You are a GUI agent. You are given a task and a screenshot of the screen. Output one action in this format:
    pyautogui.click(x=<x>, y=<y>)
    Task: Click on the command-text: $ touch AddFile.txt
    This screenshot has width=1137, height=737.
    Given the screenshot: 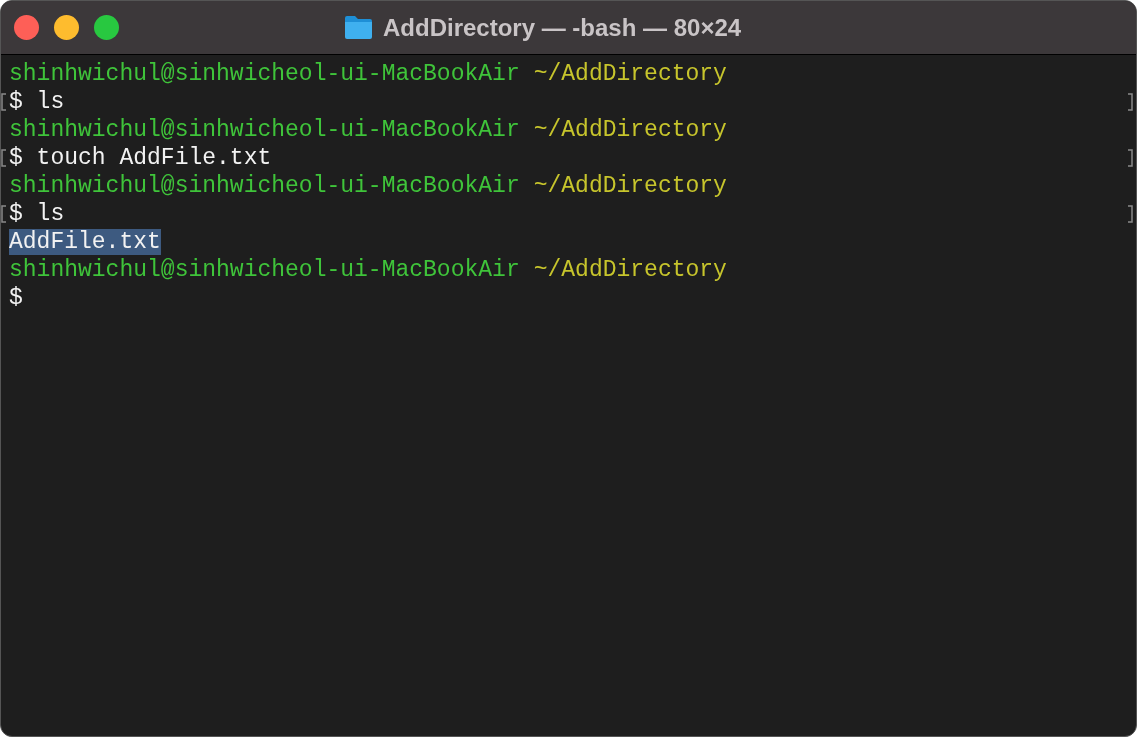 What is the action you would take?
    pyautogui.click(x=140, y=158)
    